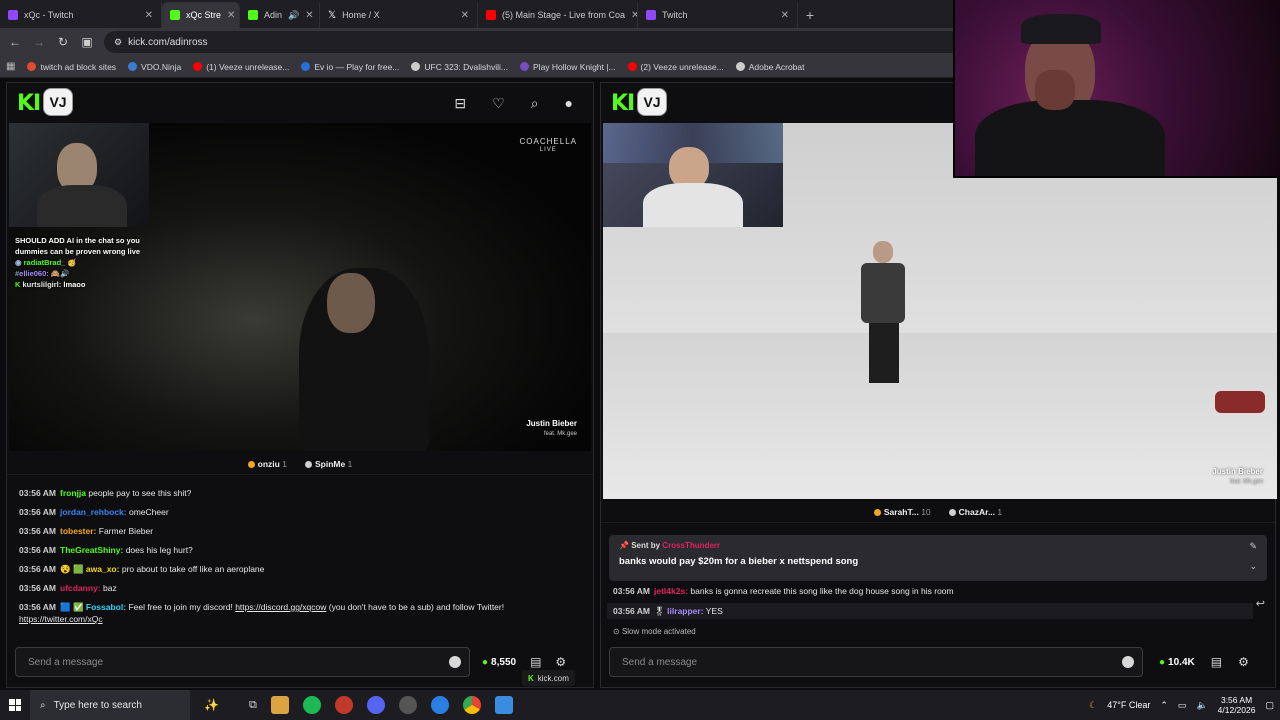 This screenshot has width=1280, height=720. What do you see at coordinates (267, 464) in the screenshot?
I see `viewer-entry: onziu 1` at bounding box center [267, 464].